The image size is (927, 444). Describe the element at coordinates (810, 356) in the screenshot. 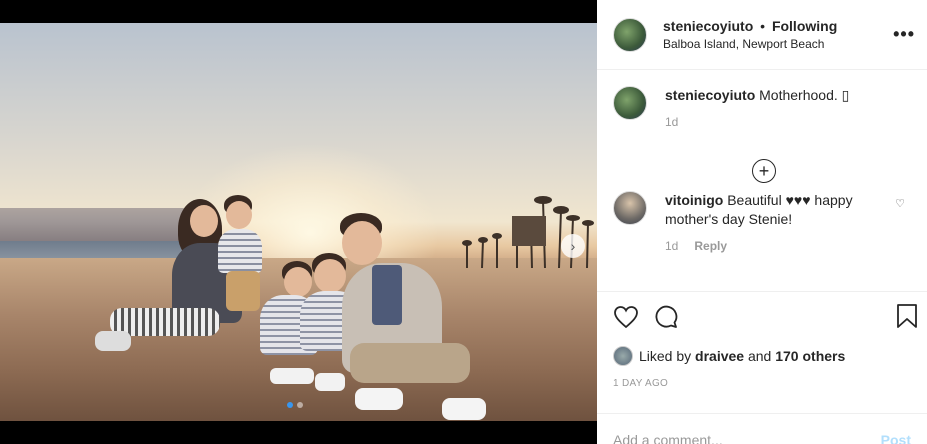

I see `likes-count-link: 170 others` at that location.